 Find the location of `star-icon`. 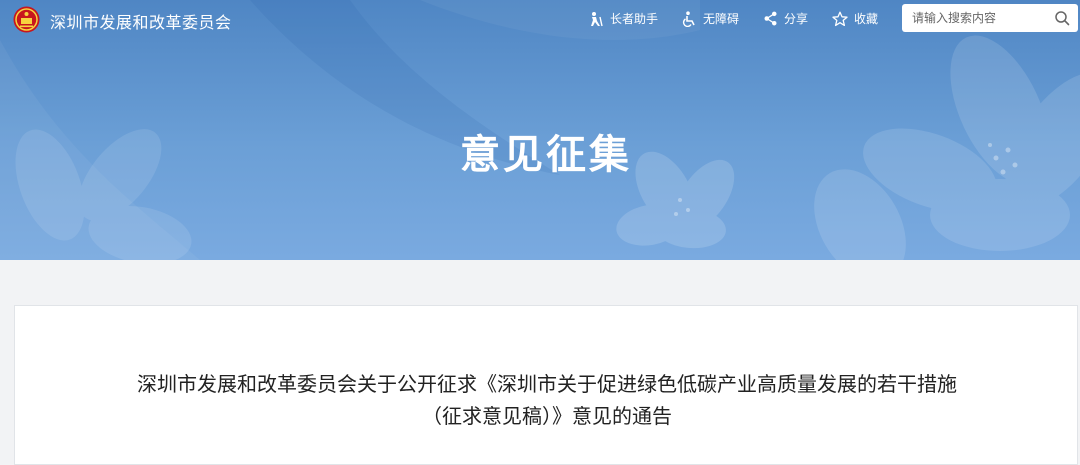

star-icon is located at coordinates (840, 18).